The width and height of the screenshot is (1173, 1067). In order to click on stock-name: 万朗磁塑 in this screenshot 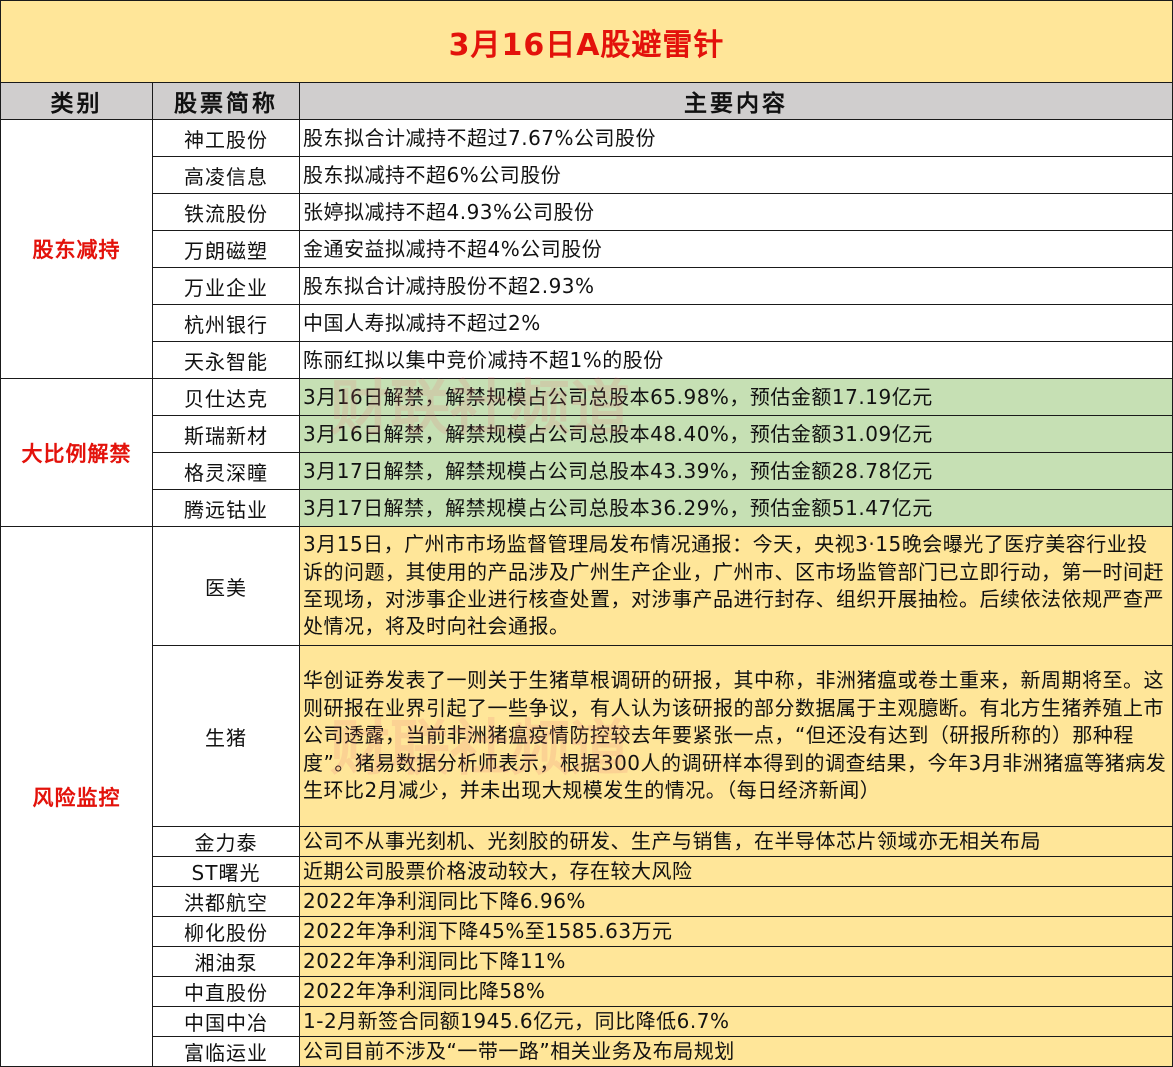, I will do `click(226, 249)`.